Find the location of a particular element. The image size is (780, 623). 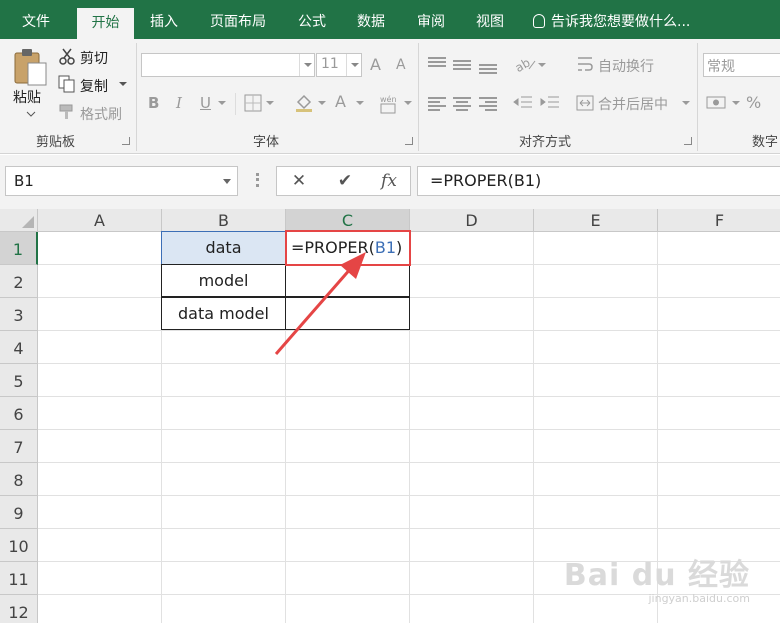

grow-font-button: A is located at coordinates (375, 64).